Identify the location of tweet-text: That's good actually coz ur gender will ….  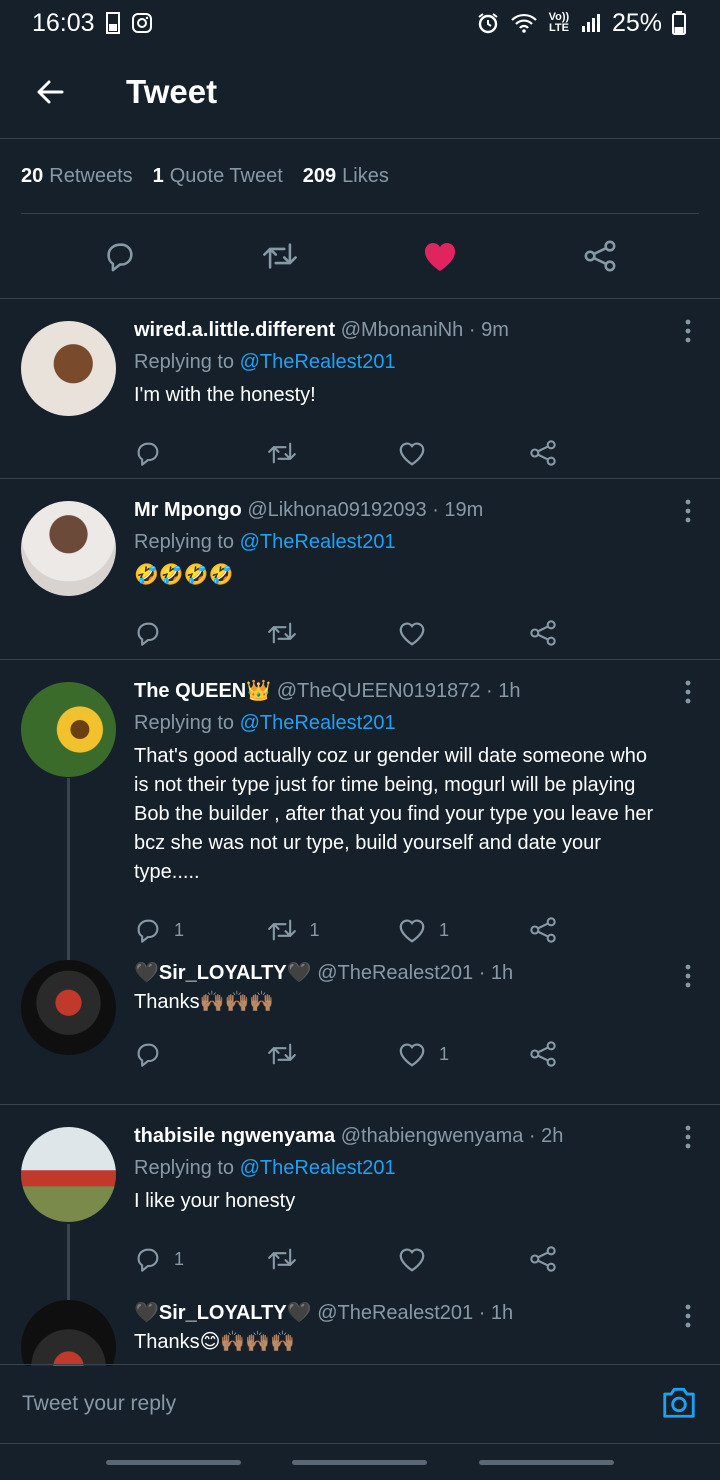
(394, 814).